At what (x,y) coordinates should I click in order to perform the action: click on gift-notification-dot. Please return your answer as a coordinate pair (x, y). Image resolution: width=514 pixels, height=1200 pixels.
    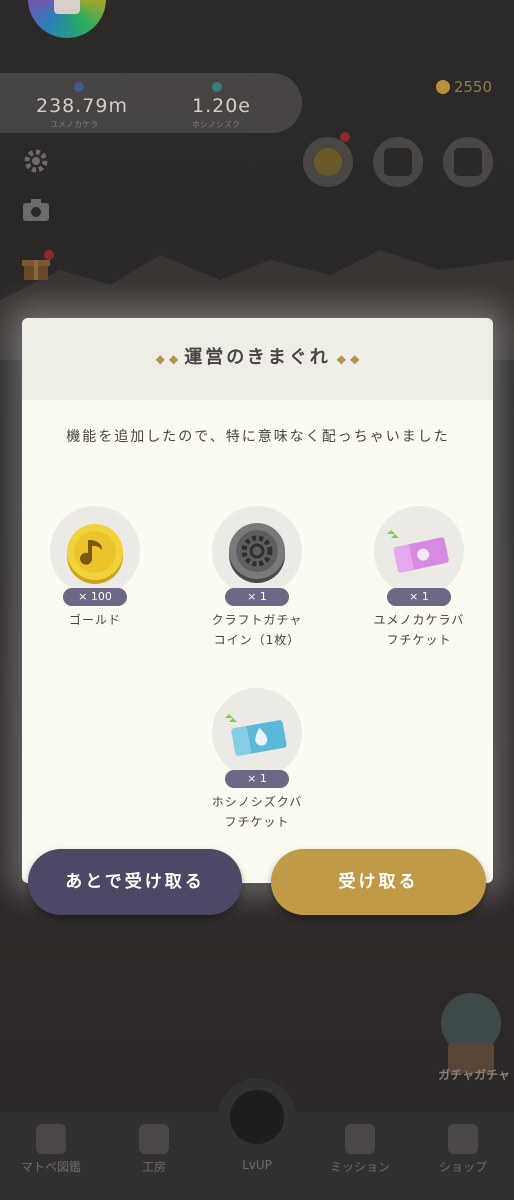
    Looking at the image, I should click on (49, 255).